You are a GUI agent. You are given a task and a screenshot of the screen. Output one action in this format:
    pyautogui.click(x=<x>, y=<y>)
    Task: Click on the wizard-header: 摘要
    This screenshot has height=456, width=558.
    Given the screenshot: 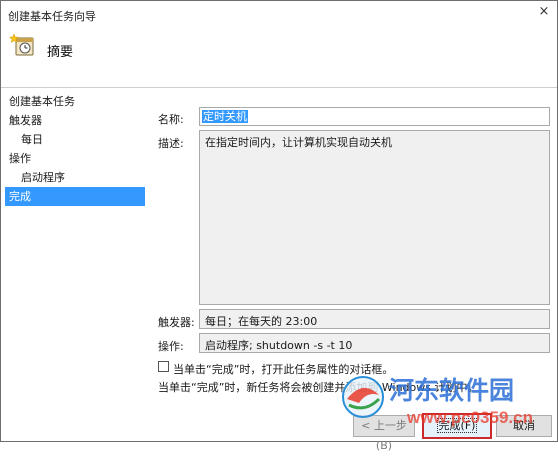 What is the action you would take?
    pyautogui.click(x=279, y=57)
    